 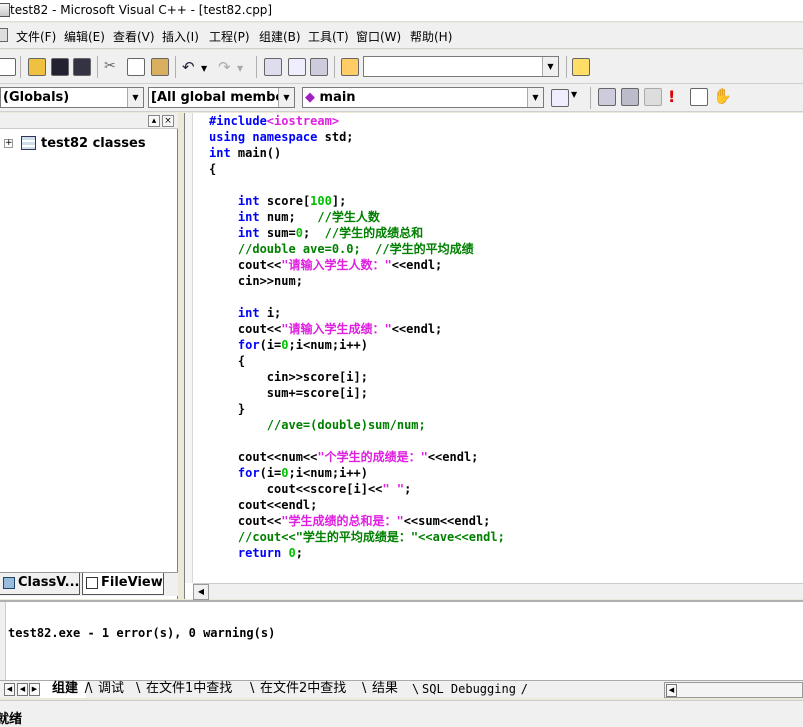 What do you see at coordinates (273, 67) in the screenshot?
I see `workspace-icon` at bounding box center [273, 67].